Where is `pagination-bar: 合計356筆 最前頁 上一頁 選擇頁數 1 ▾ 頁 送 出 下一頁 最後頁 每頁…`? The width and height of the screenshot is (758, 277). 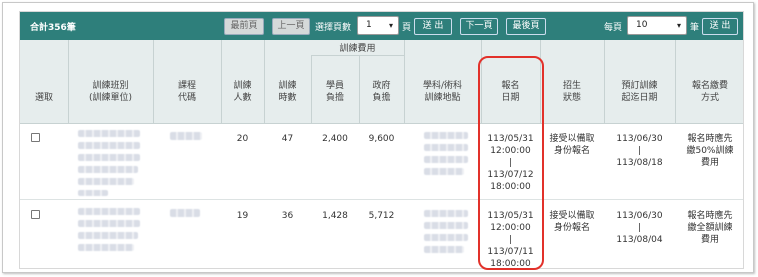 pagination-bar: 合計356筆 最前頁 上一頁 選擇頁數 1 ▾ 頁 送 出 下一頁 最後頁 每頁… is located at coordinates (381, 26).